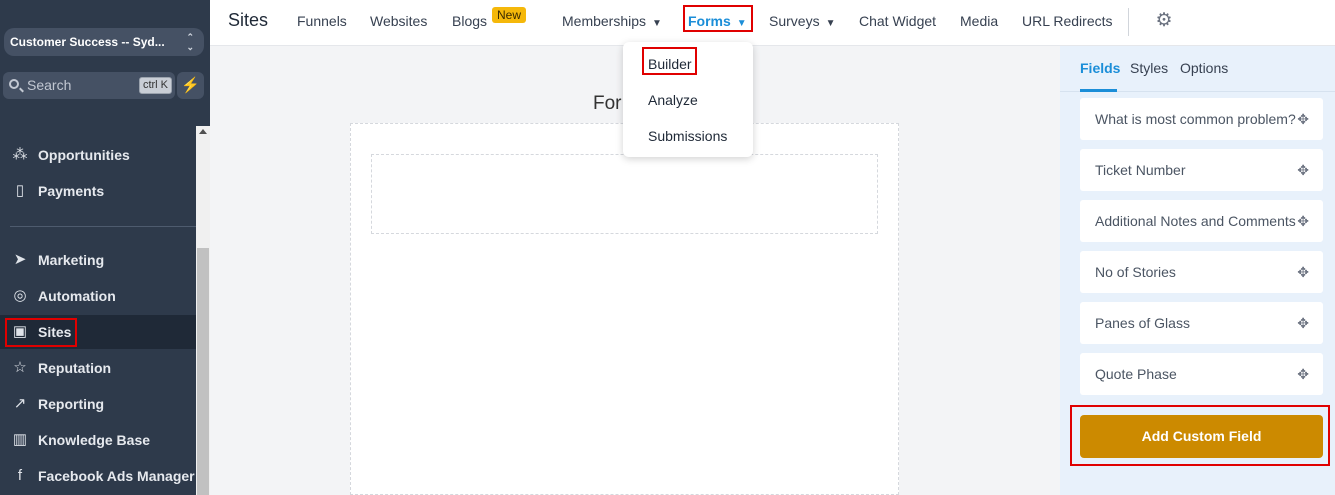 Image resolution: width=1335 pixels, height=495 pixels. I want to click on tab-label: Memberships, so click(604, 21).